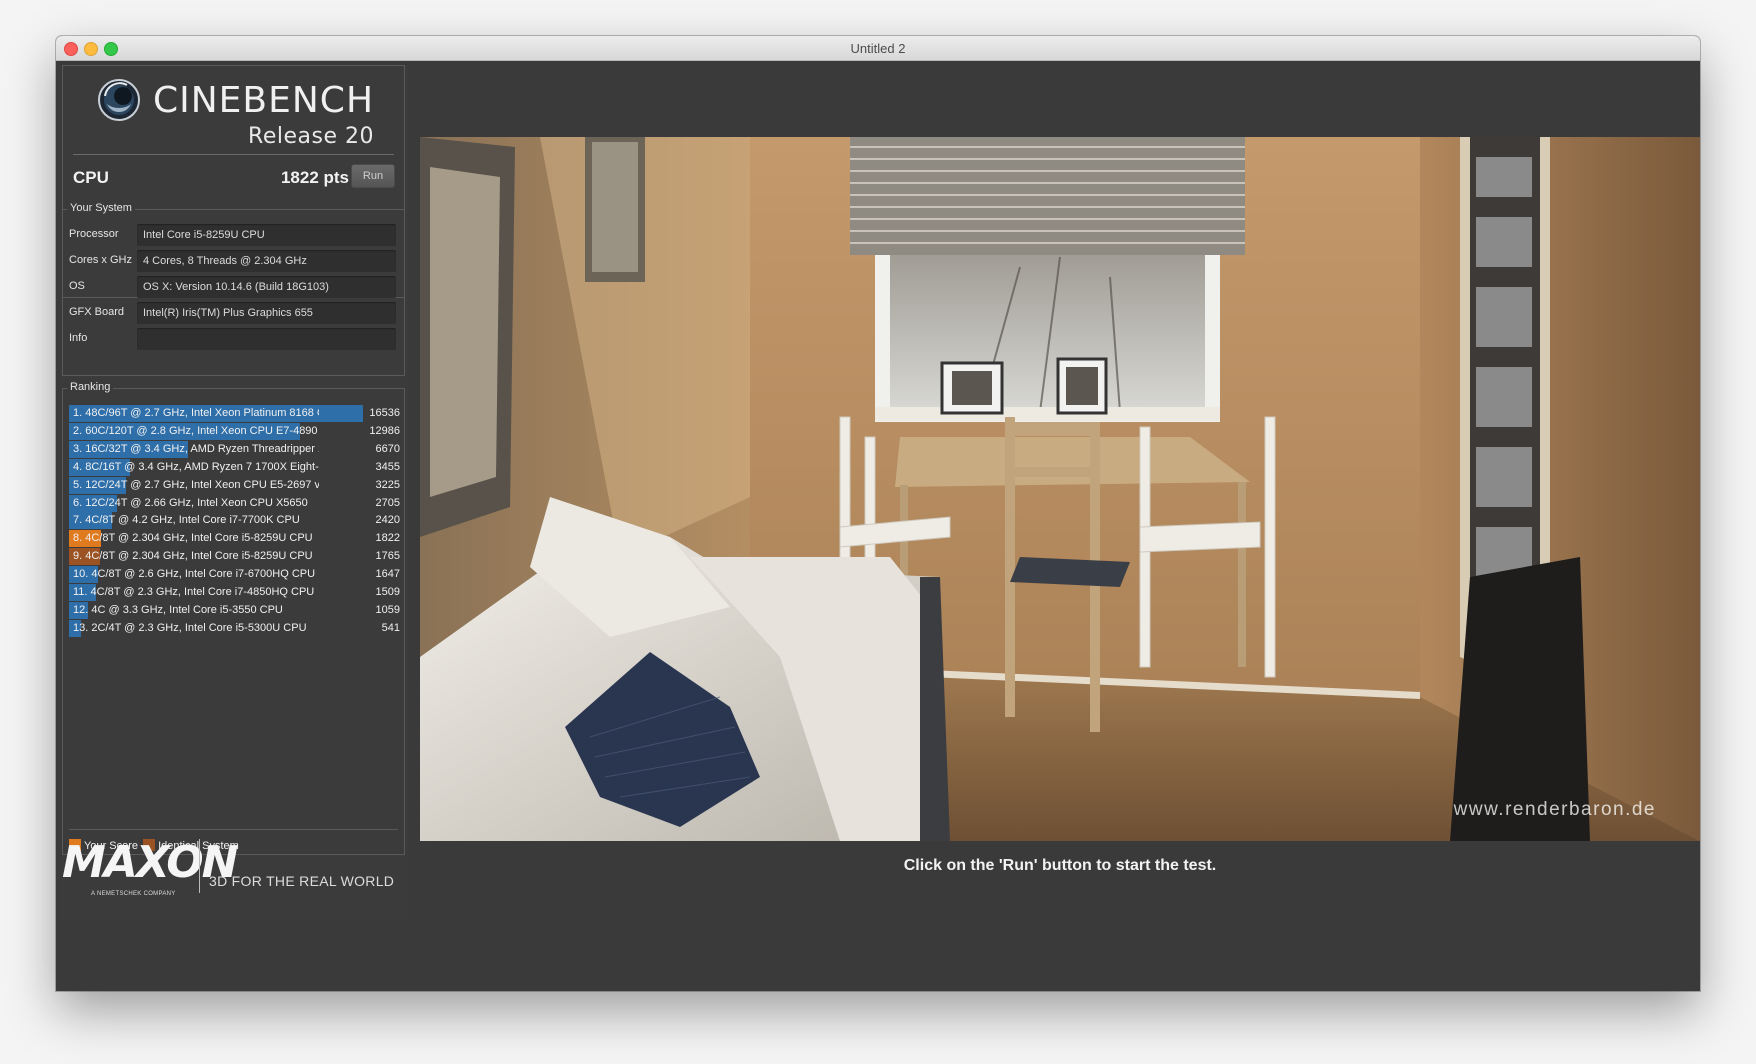 This screenshot has height=1064, width=1756. What do you see at coordinates (387, 502) in the screenshot?
I see `ranking-score: 2705` at bounding box center [387, 502].